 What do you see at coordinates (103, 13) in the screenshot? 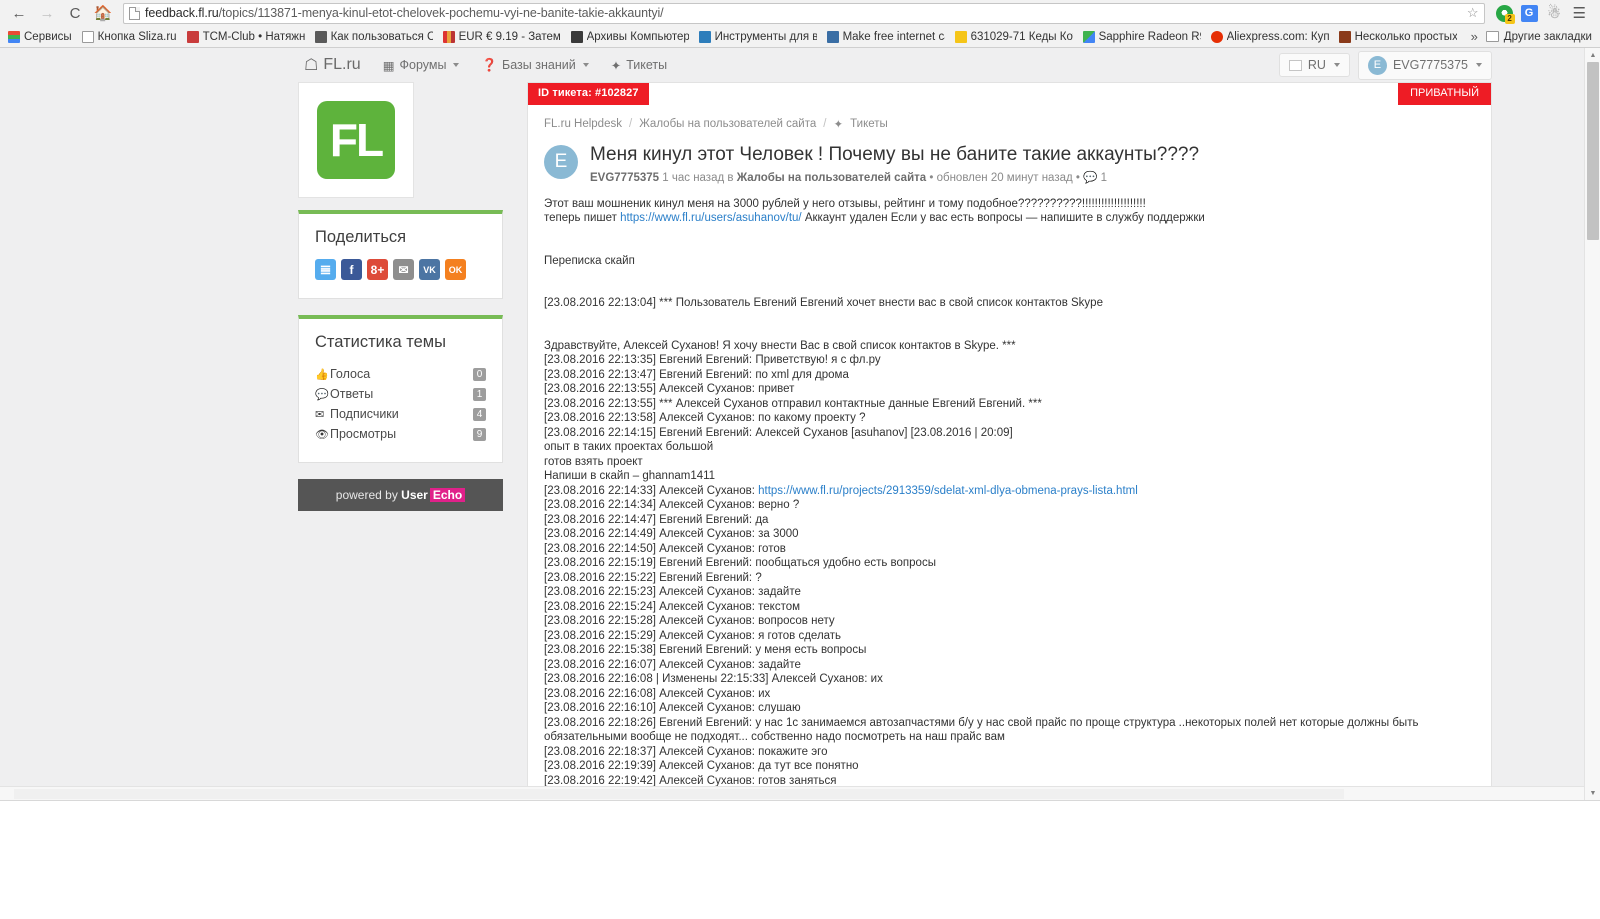
I see `home-icon: 🏠` at bounding box center [103, 13].